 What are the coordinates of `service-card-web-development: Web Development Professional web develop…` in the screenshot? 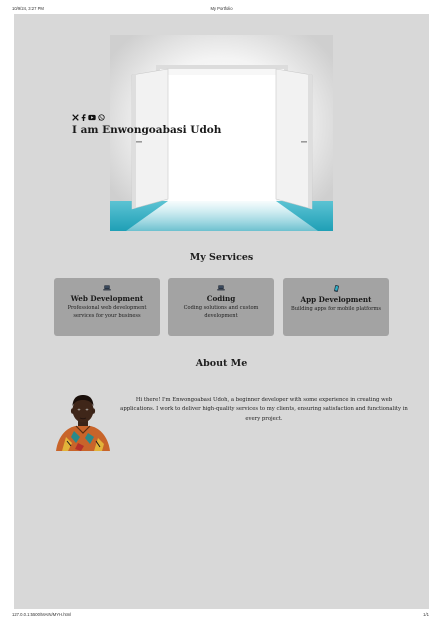 It's located at (107, 307).